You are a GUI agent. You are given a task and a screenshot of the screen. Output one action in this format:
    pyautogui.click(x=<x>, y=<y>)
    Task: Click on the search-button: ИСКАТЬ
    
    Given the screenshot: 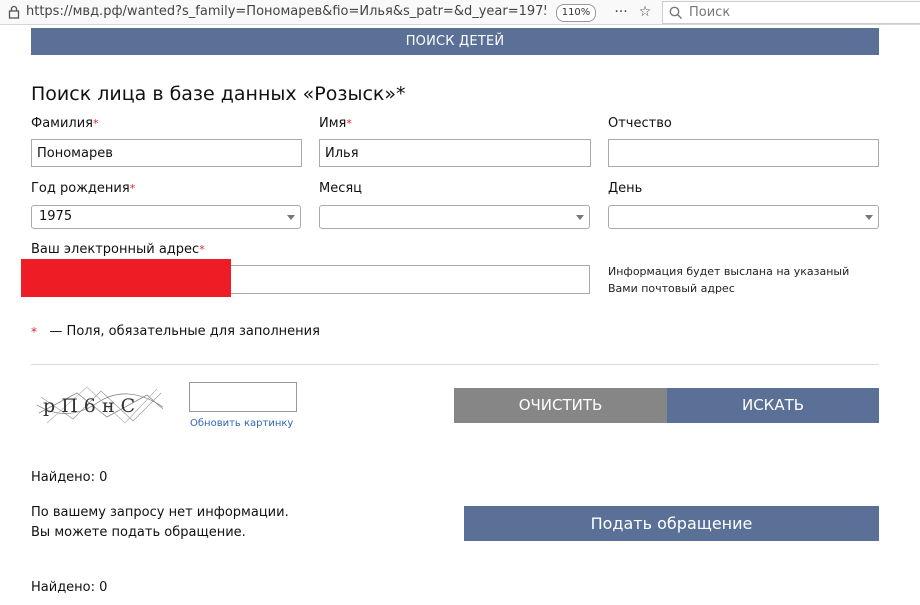 What is the action you would take?
    pyautogui.click(x=773, y=405)
    